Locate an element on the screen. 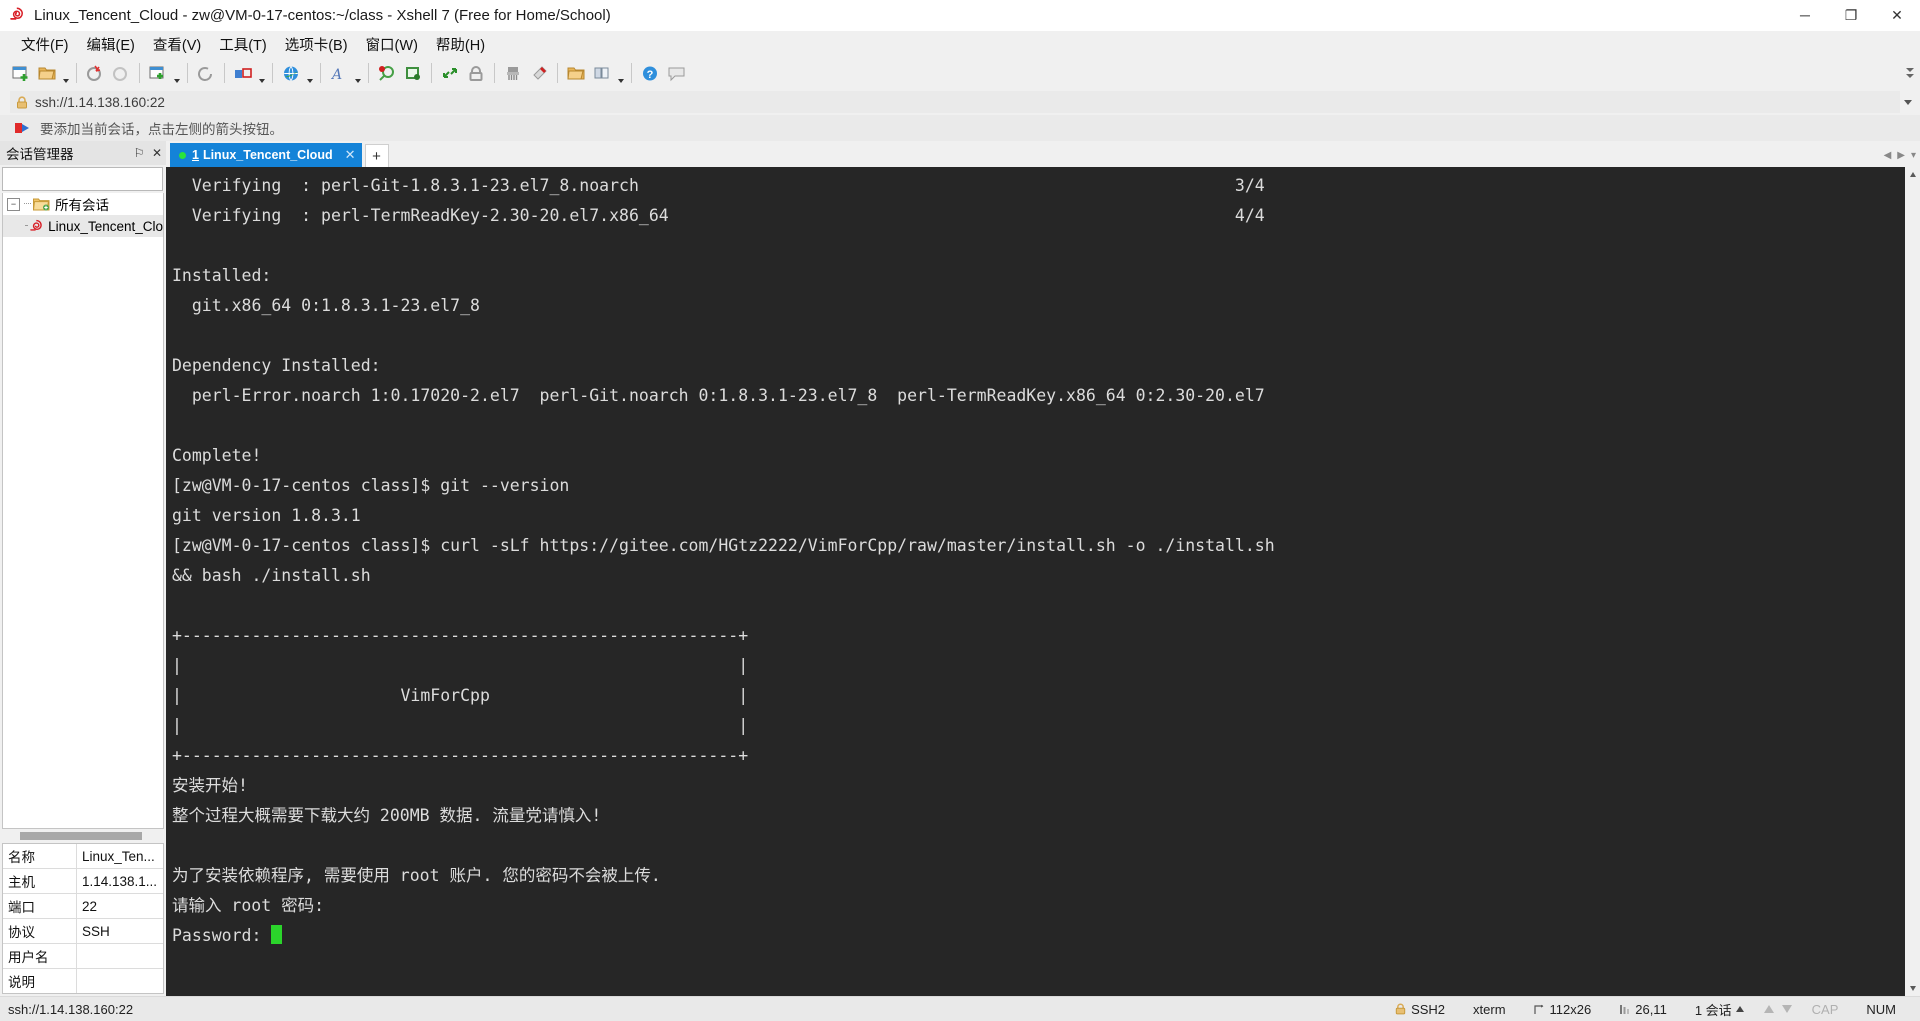  lock-icon is located at coordinates (22, 102).